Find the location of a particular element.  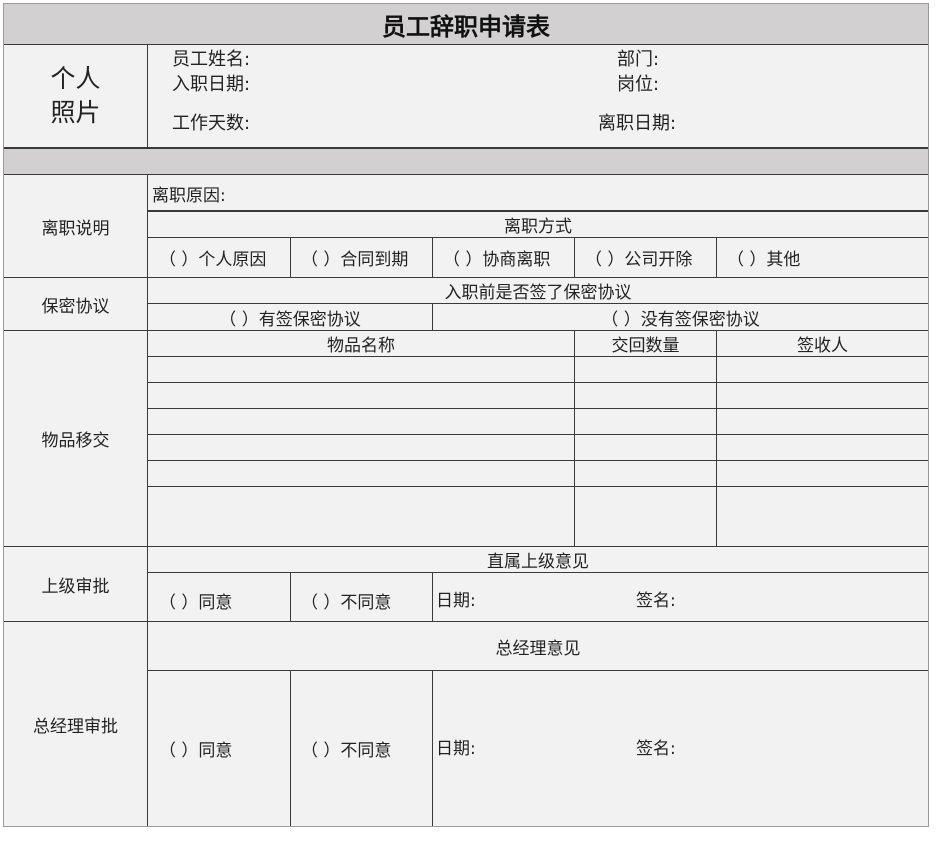

work-days-field: 工作天数: is located at coordinates (272, 122).